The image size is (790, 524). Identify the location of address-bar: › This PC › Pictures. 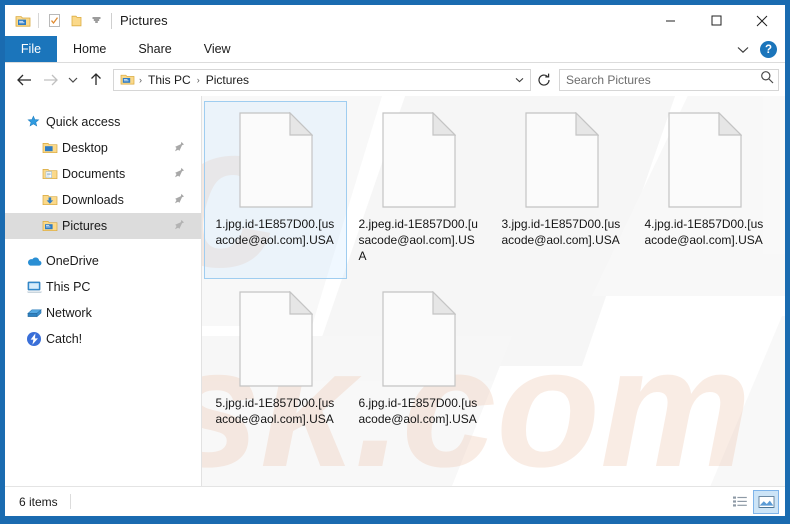
(395, 79).